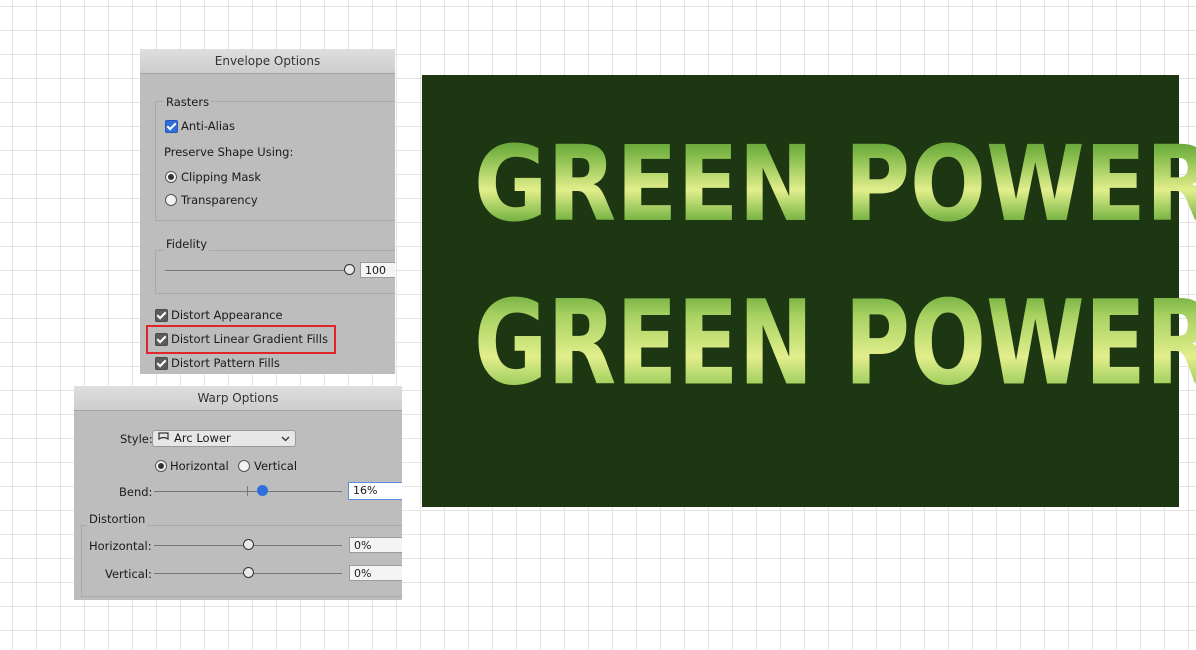 The width and height of the screenshot is (1196, 650). I want to click on shield-arc-icon, so click(163, 436).